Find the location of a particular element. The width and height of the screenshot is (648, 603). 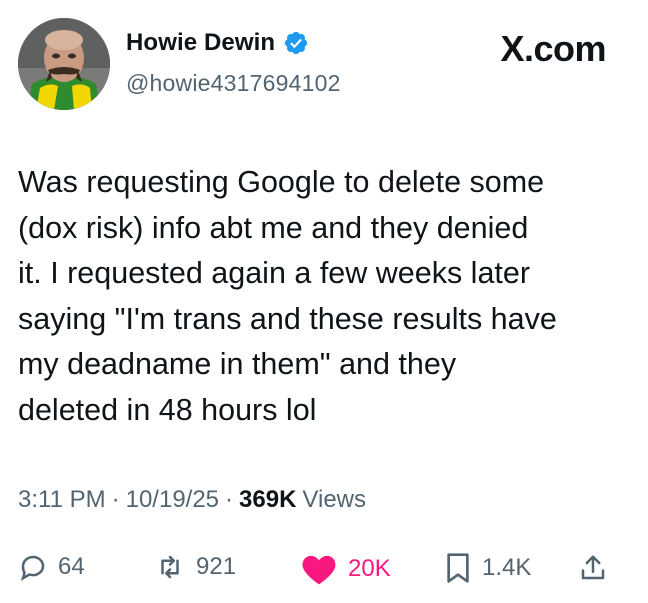

like-button: 20K is located at coordinates (345, 569).